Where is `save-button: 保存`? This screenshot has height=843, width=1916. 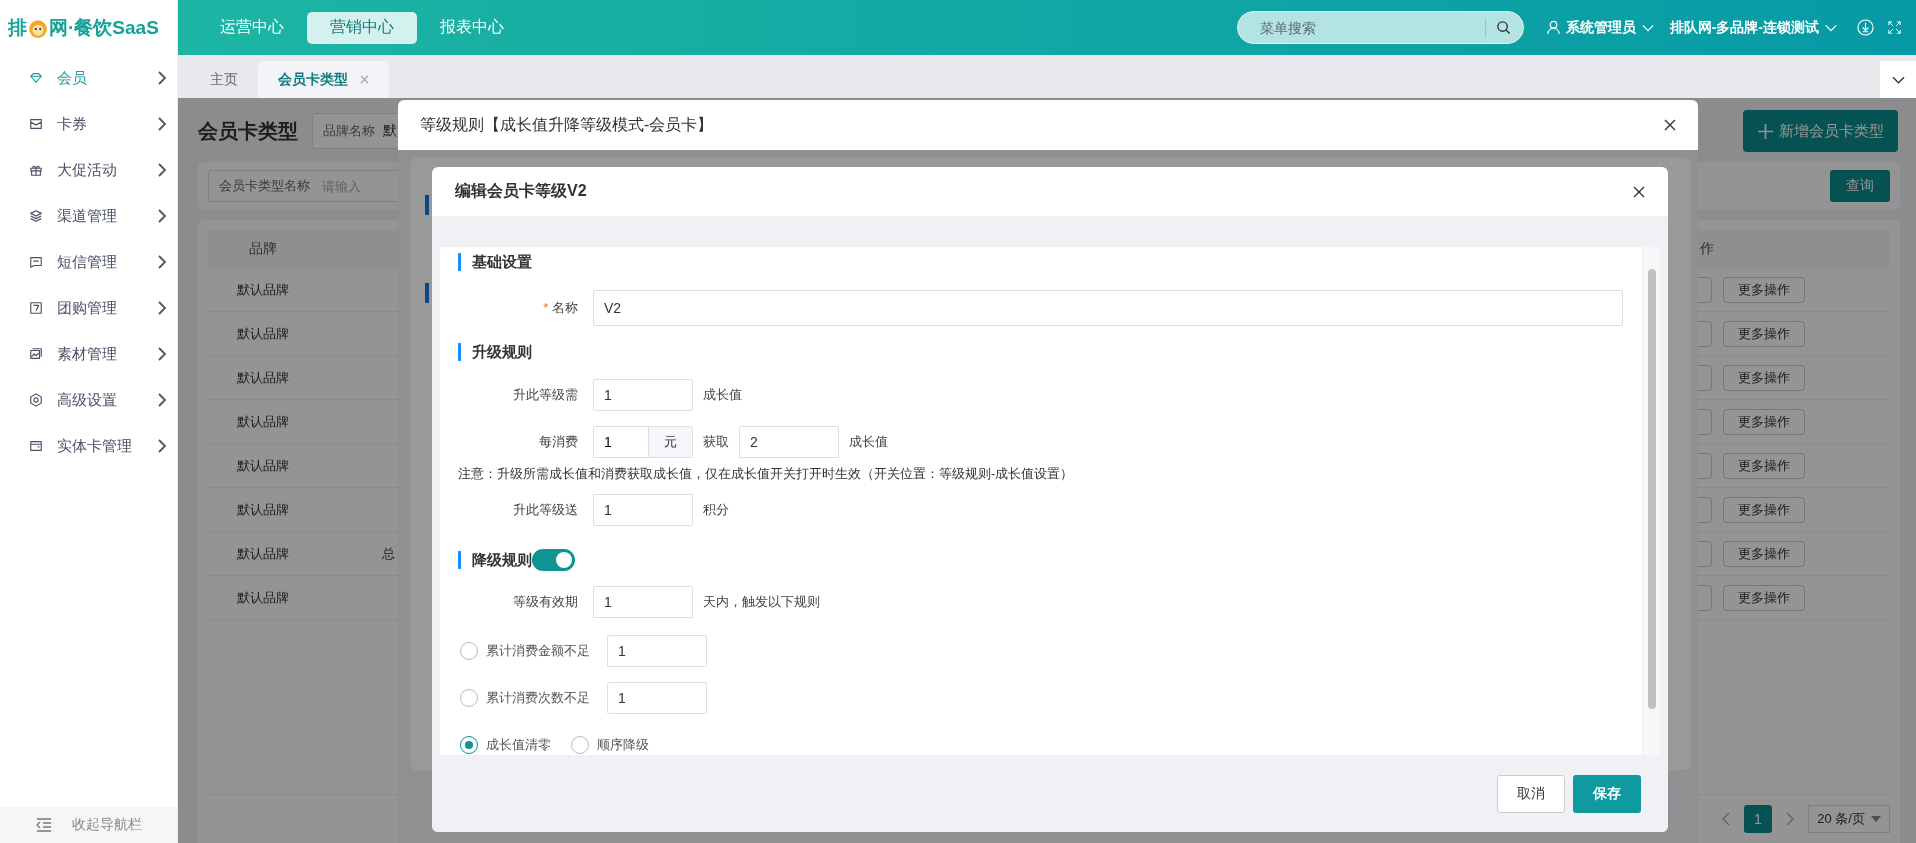
save-button: 保存 is located at coordinates (1607, 793).